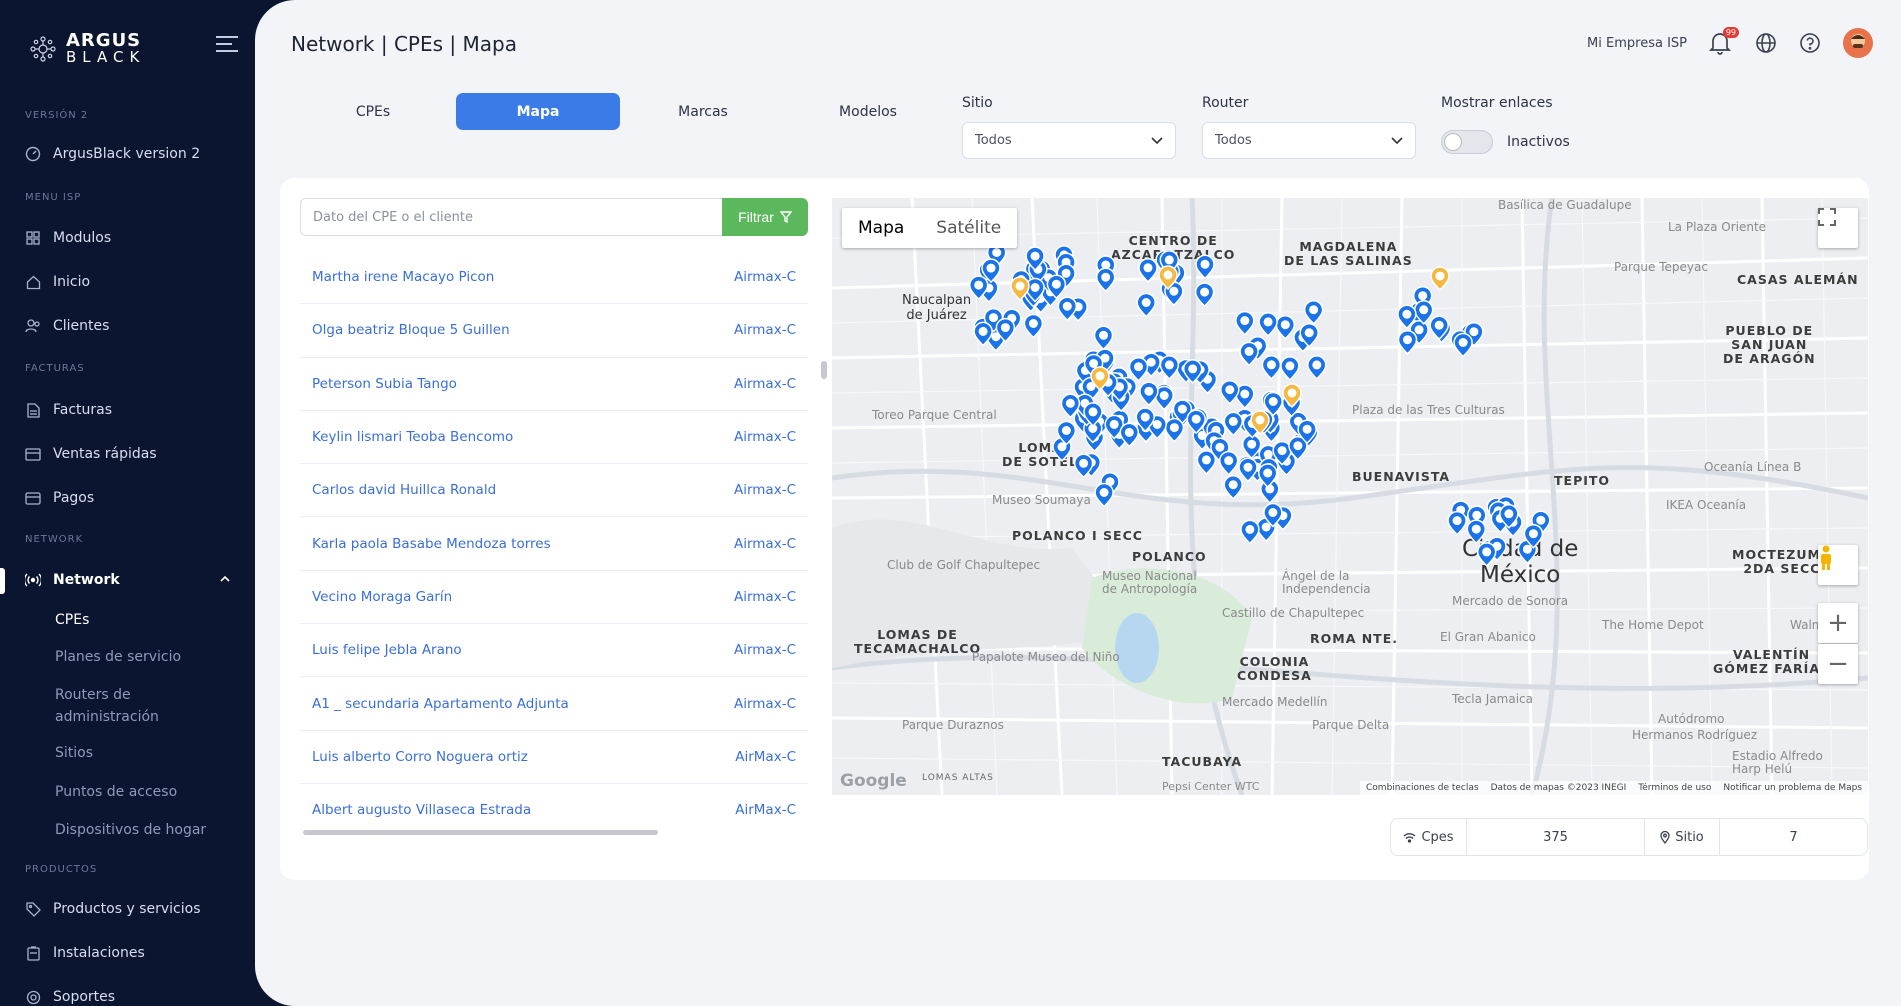  What do you see at coordinates (554, 757) in the screenshot?
I see `list-item: Luis alberto Corro Noguera ortiz AirMax-C` at bounding box center [554, 757].